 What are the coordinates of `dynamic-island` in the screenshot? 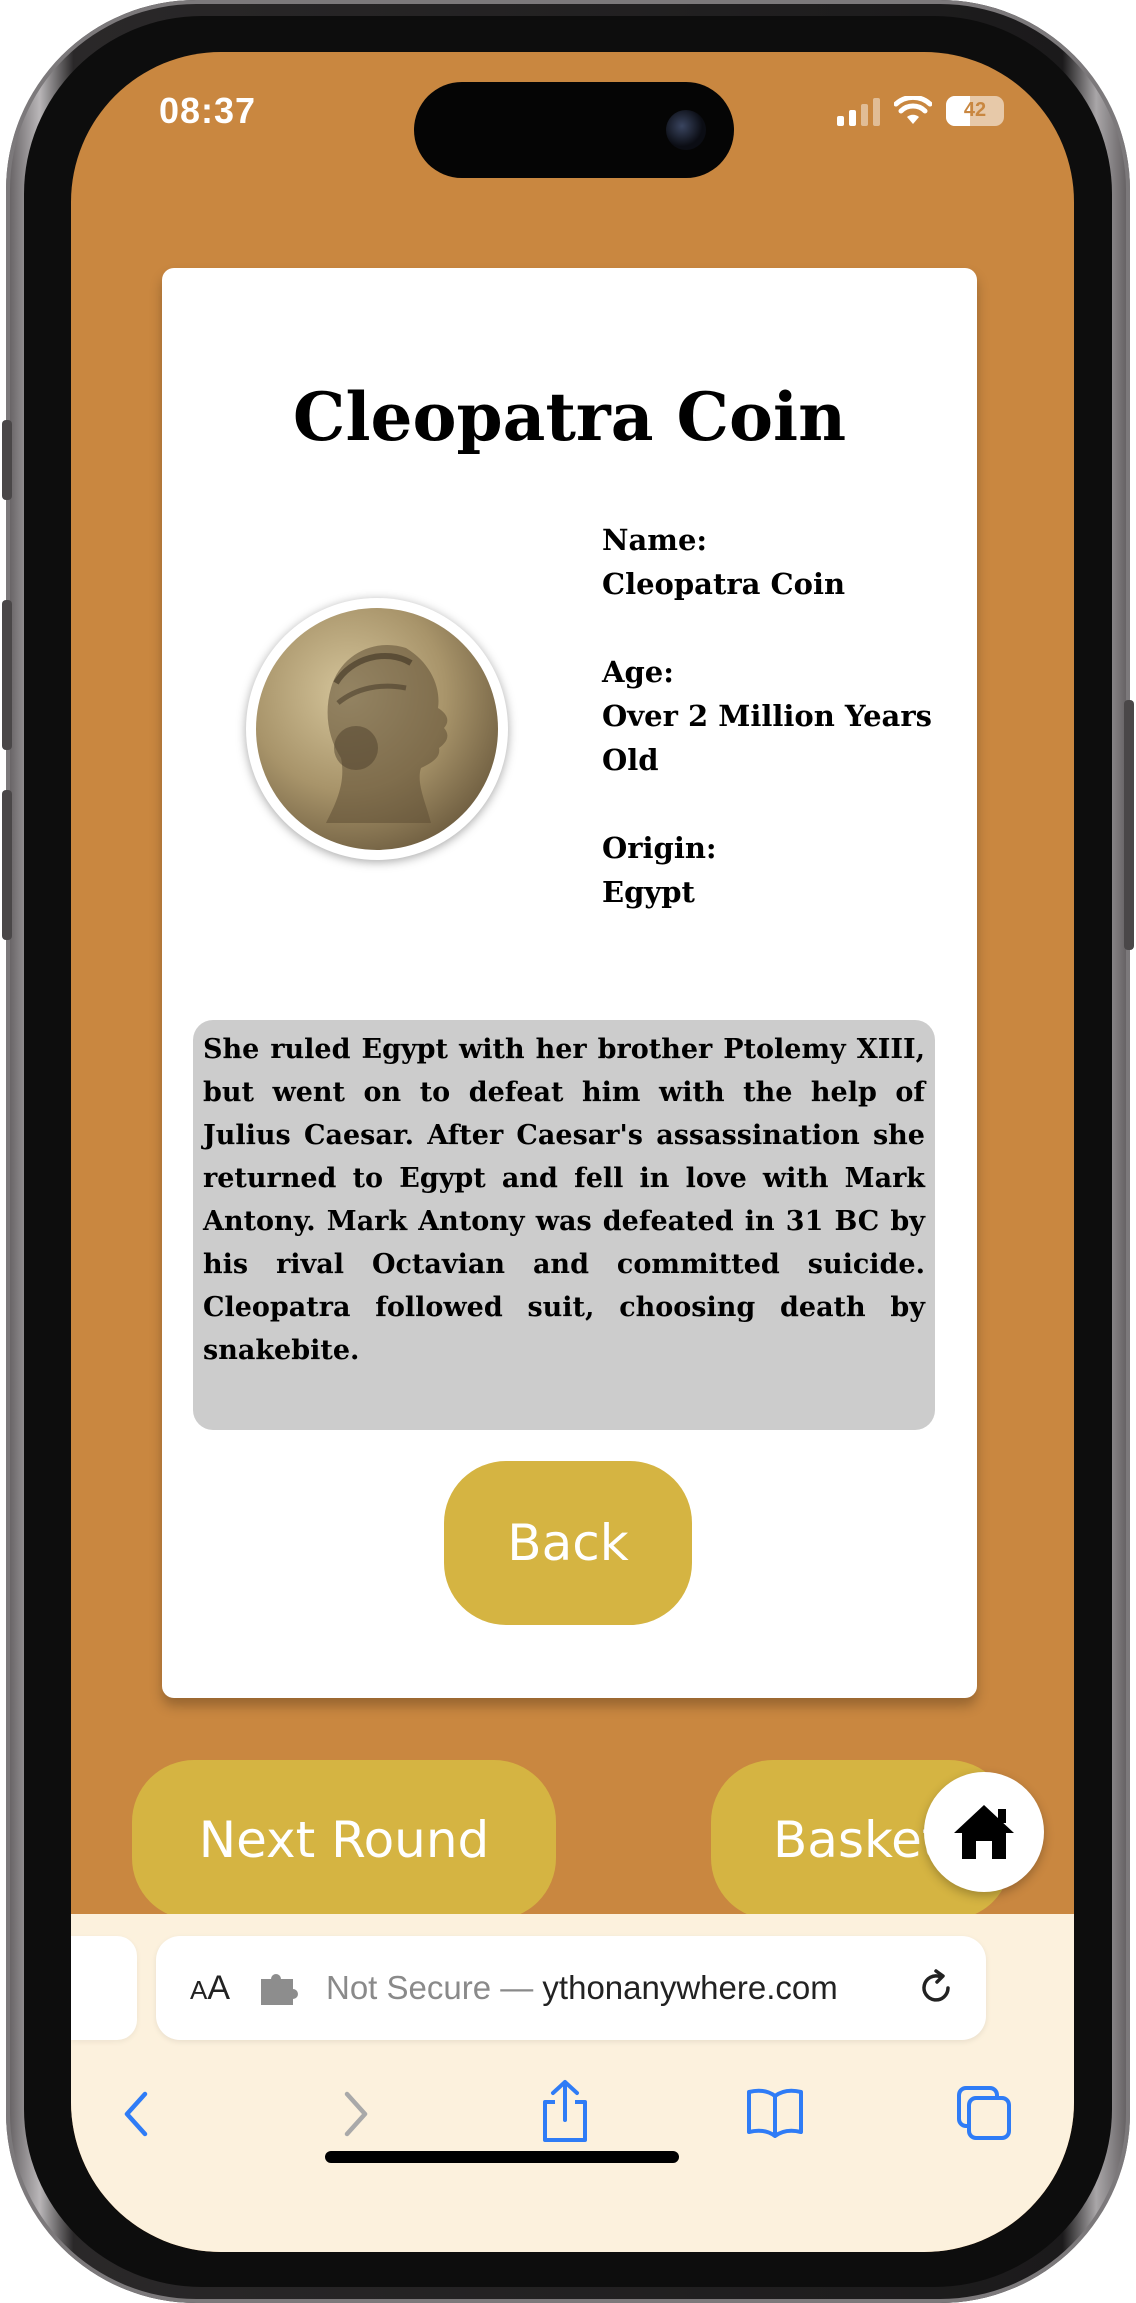 It's located at (574, 130).